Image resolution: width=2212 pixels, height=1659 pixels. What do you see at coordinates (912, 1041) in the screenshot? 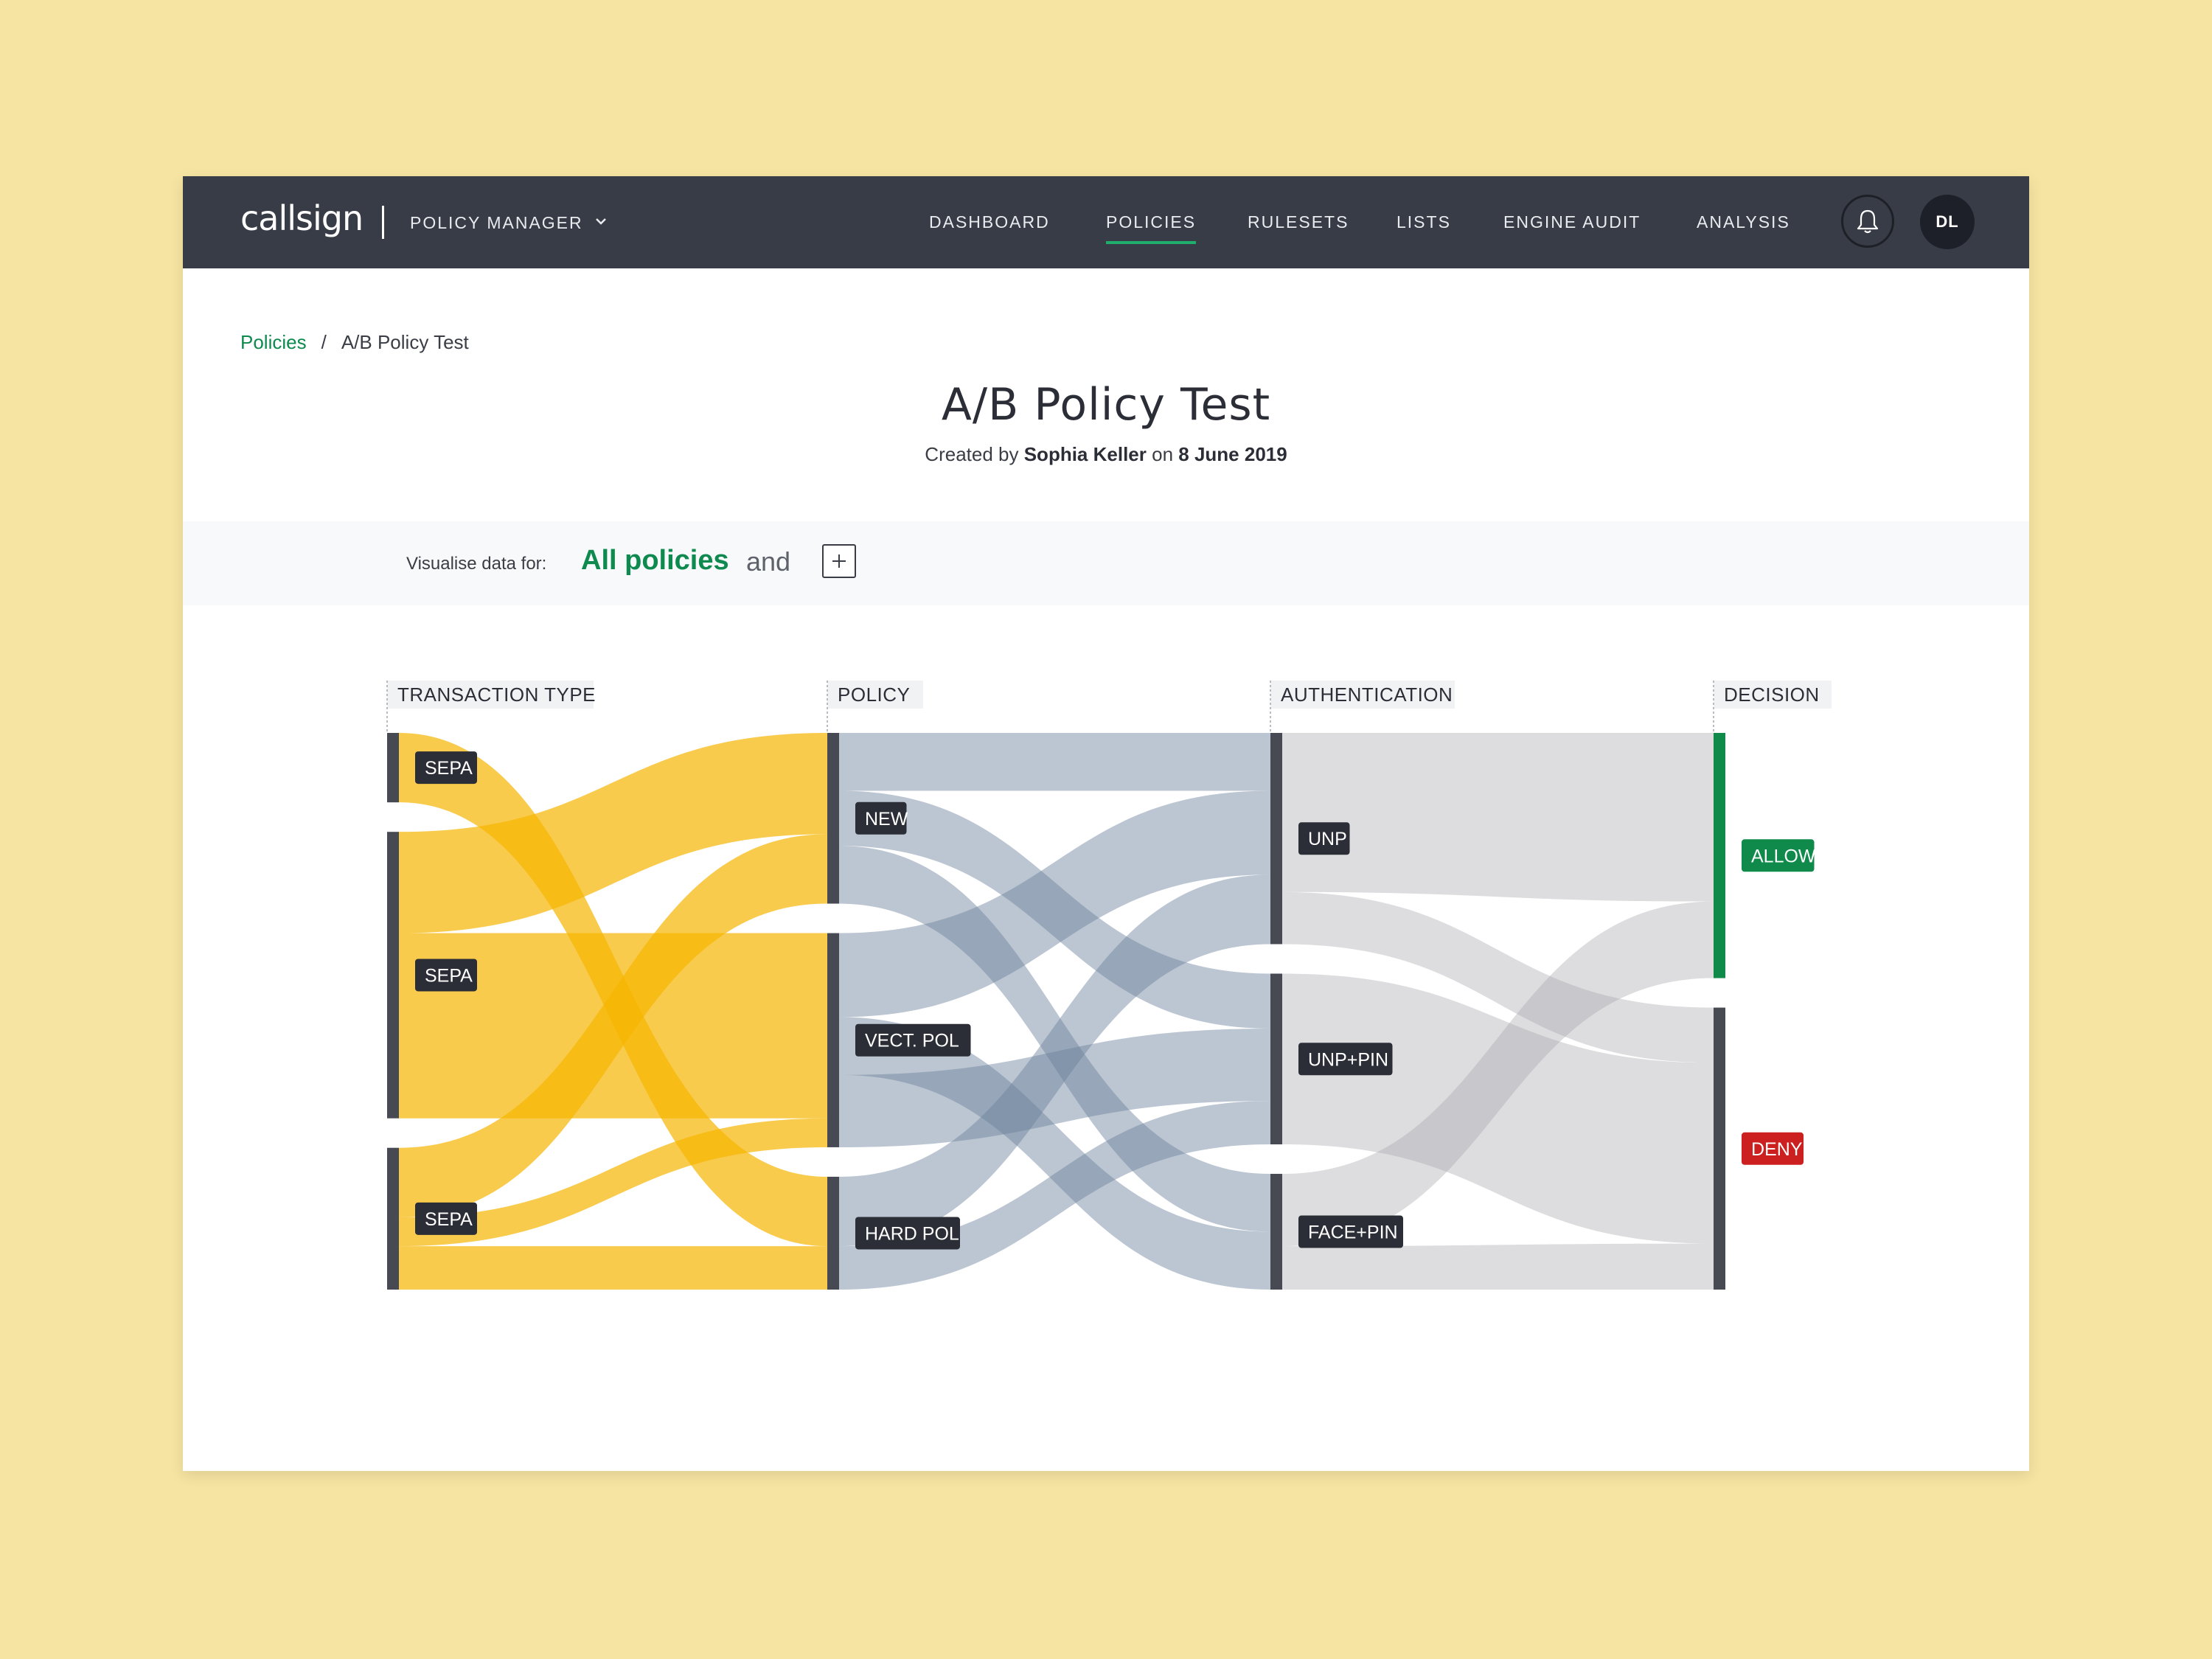
I see `sankey-node-label: VECT. POL` at bounding box center [912, 1041].